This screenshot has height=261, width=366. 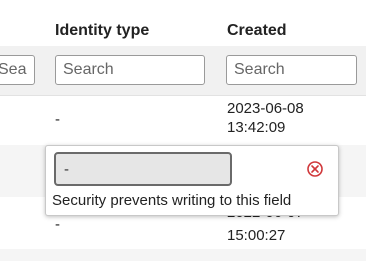 What do you see at coordinates (172, 200) in the screenshot?
I see `security-message: Security prevents writing to this field` at bounding box center [172, 200].